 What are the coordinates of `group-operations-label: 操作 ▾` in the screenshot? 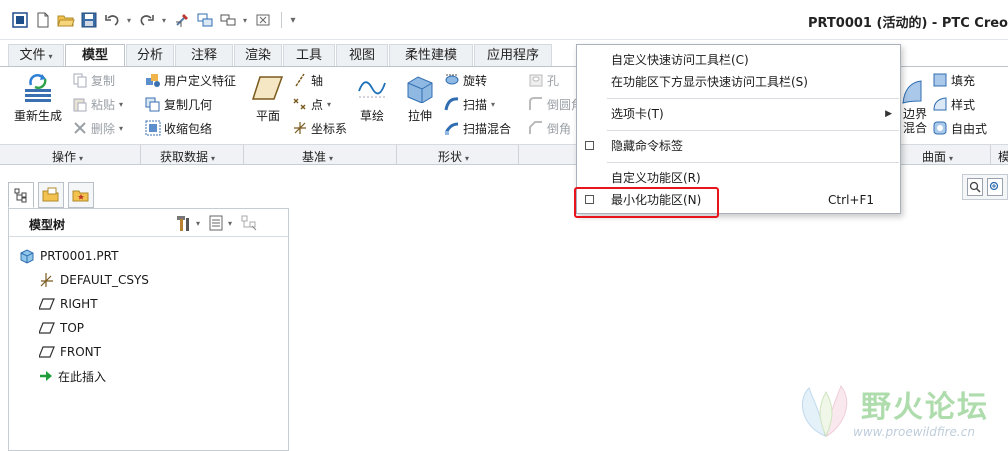 It's located at (67, 156).